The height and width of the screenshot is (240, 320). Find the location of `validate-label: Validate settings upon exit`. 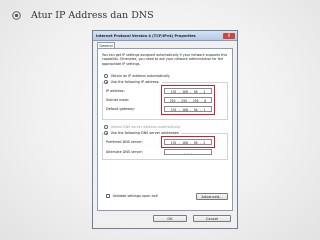

validate-label: Validate settings upon exit is located at coordinates (135, 196).